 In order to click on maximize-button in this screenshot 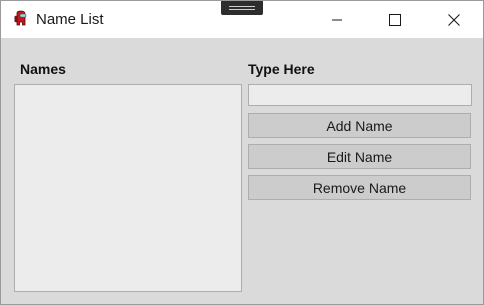, I will do `click(395, 19)`.